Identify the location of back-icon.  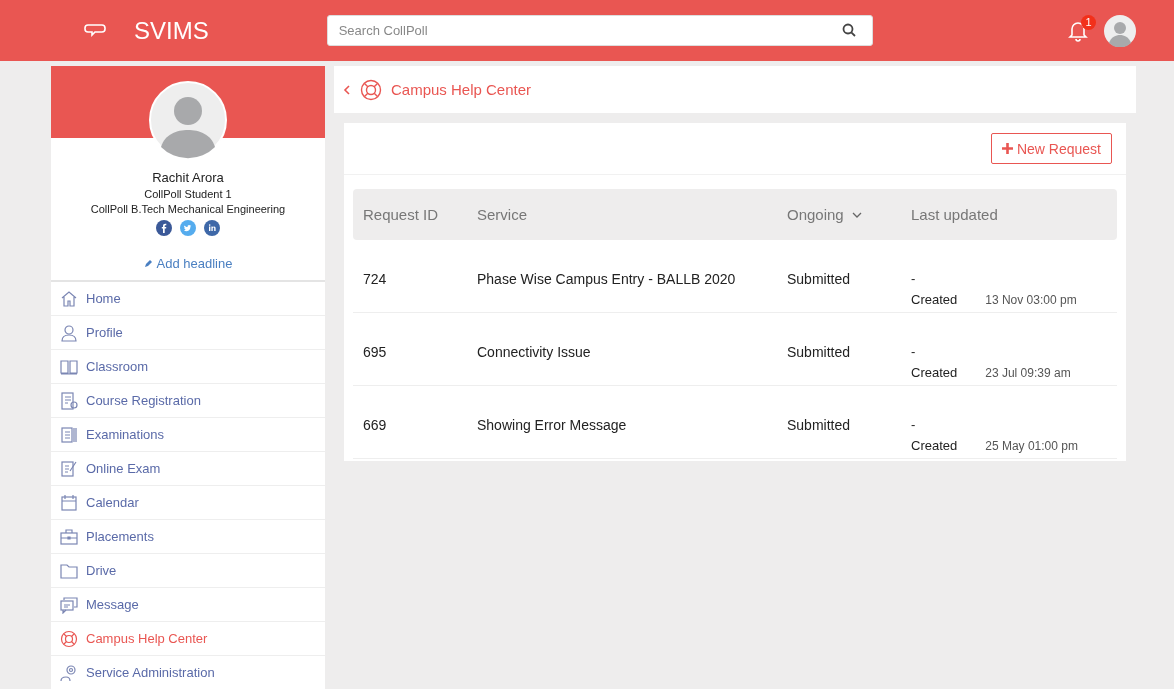
(347, 89).